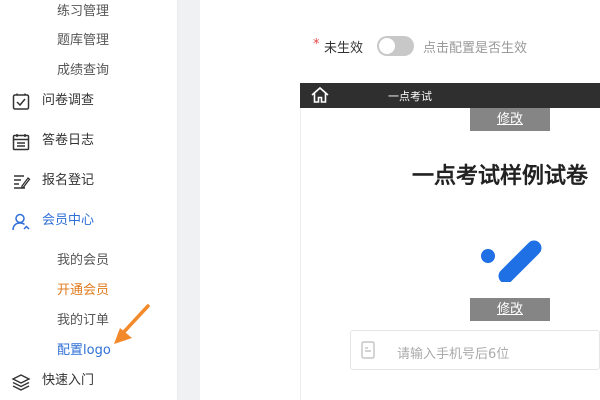 The height and width of the screenshot is (400, 600). What do you see at coordinates (84, 348) in the screenshot?
I see `sidebar-item-configure-logo: 配置logo` at bounding box center [84, 348].